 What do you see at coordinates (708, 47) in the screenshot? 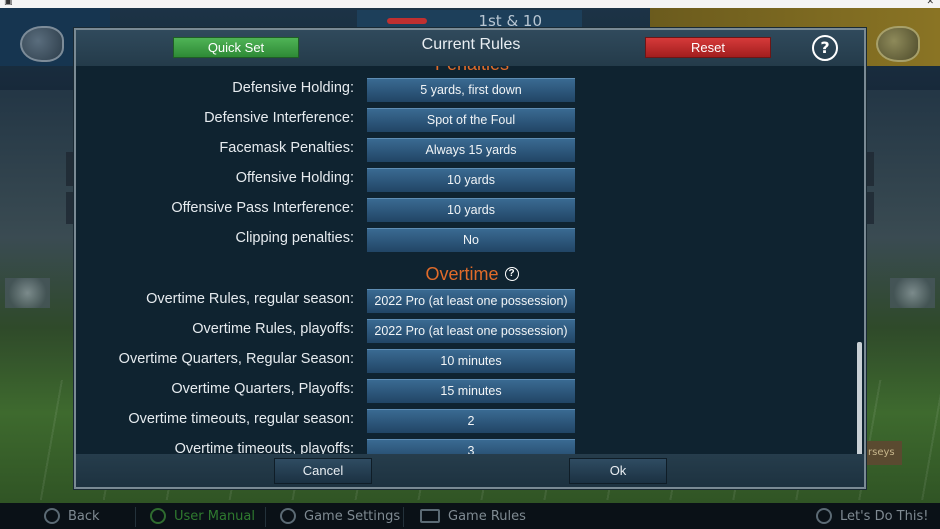
I see `reset-button: Reset` at bounding box center [708, 47].